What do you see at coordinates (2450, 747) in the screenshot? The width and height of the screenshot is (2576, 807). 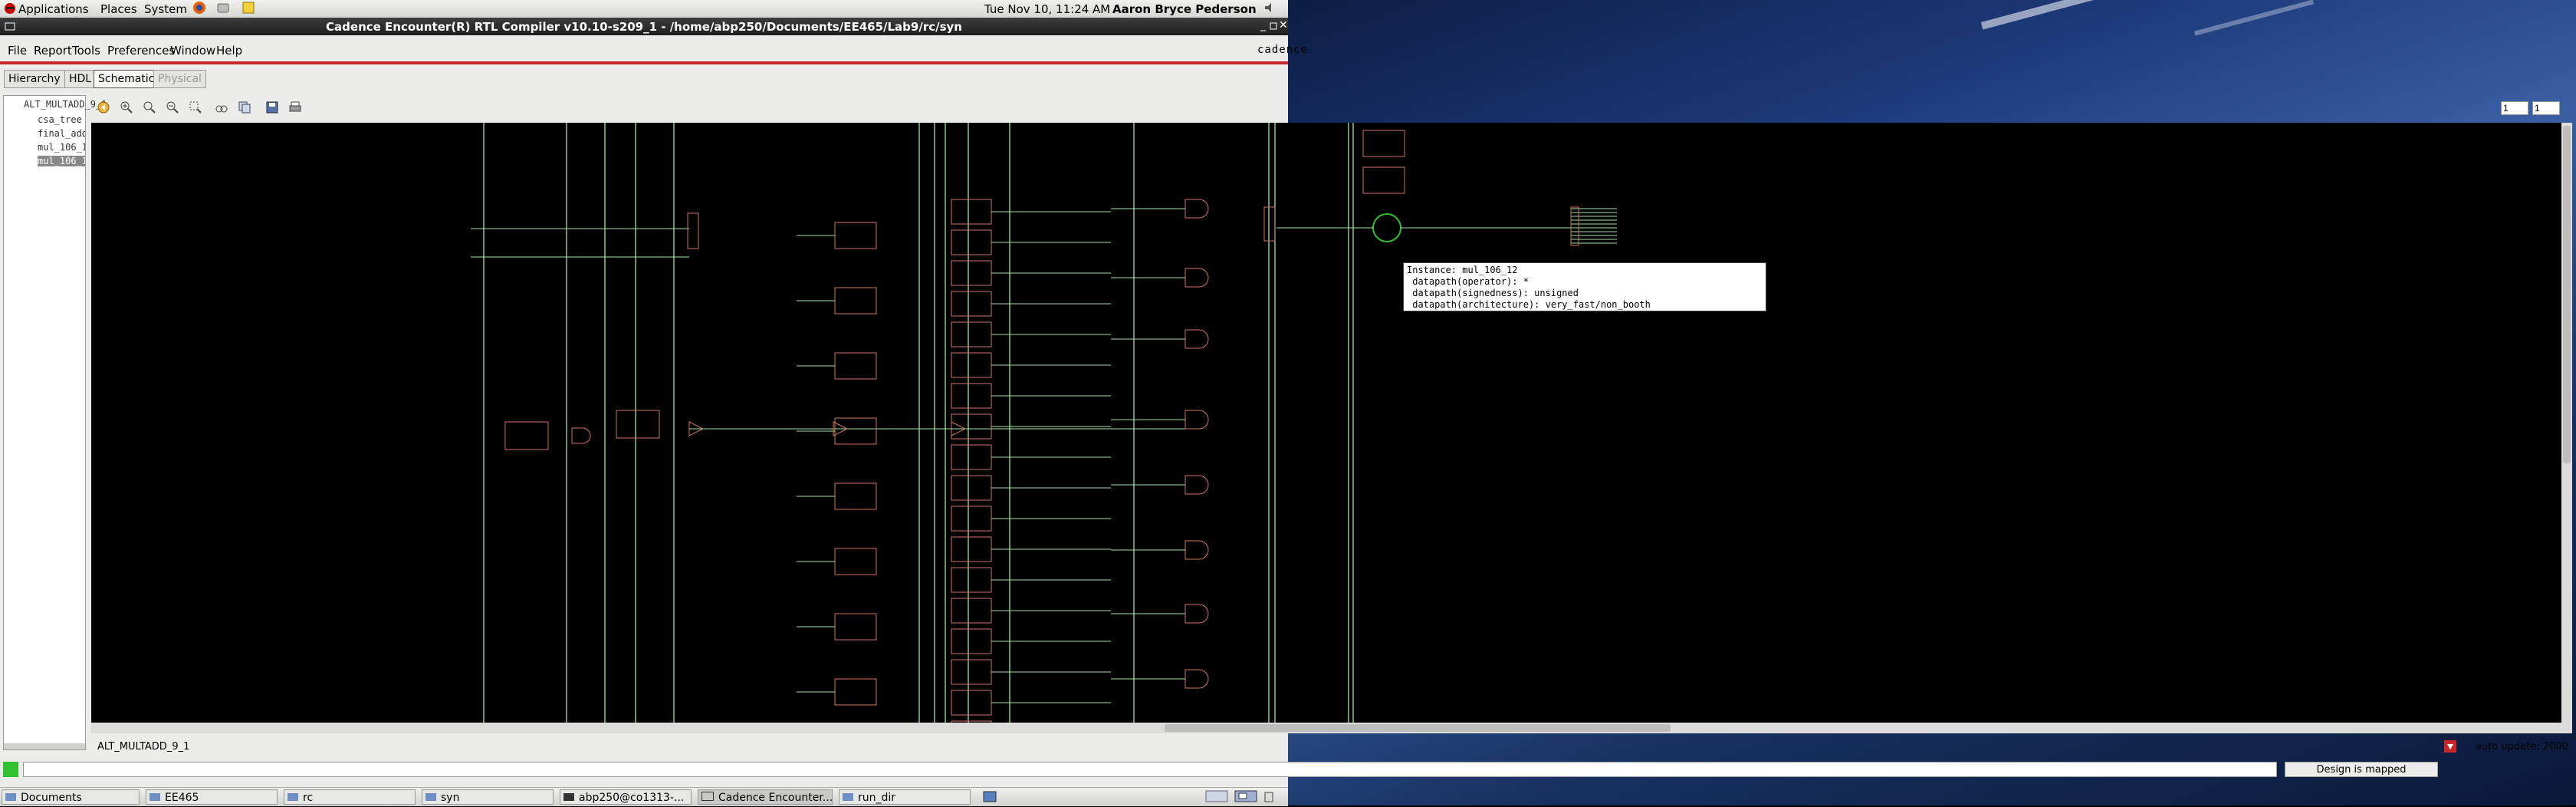 I see `auto-update-icon` at bounding box center [2450, 747].